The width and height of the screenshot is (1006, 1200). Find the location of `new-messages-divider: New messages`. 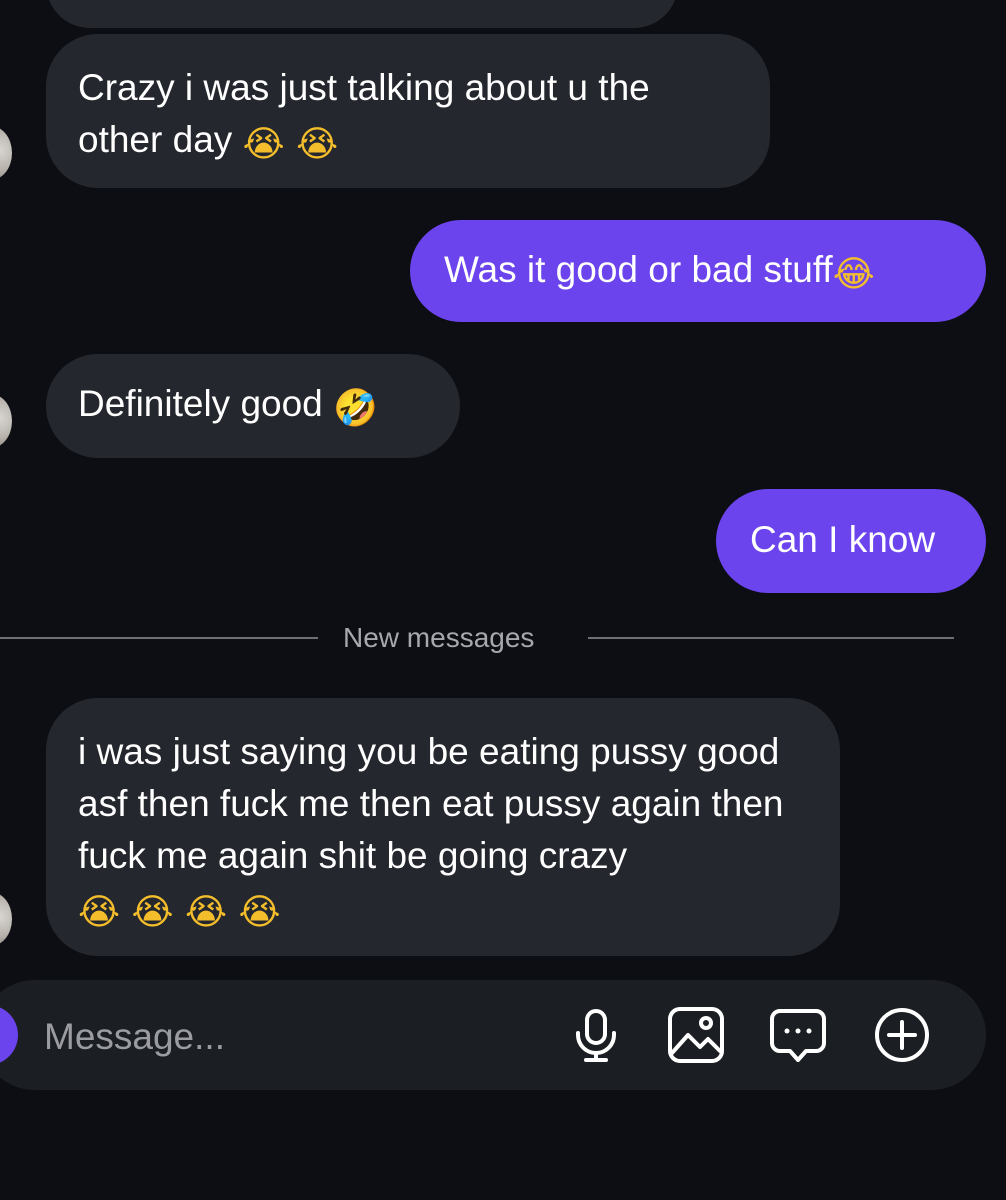

new-messages-divider: New messages is located at coordinates (503, 638).